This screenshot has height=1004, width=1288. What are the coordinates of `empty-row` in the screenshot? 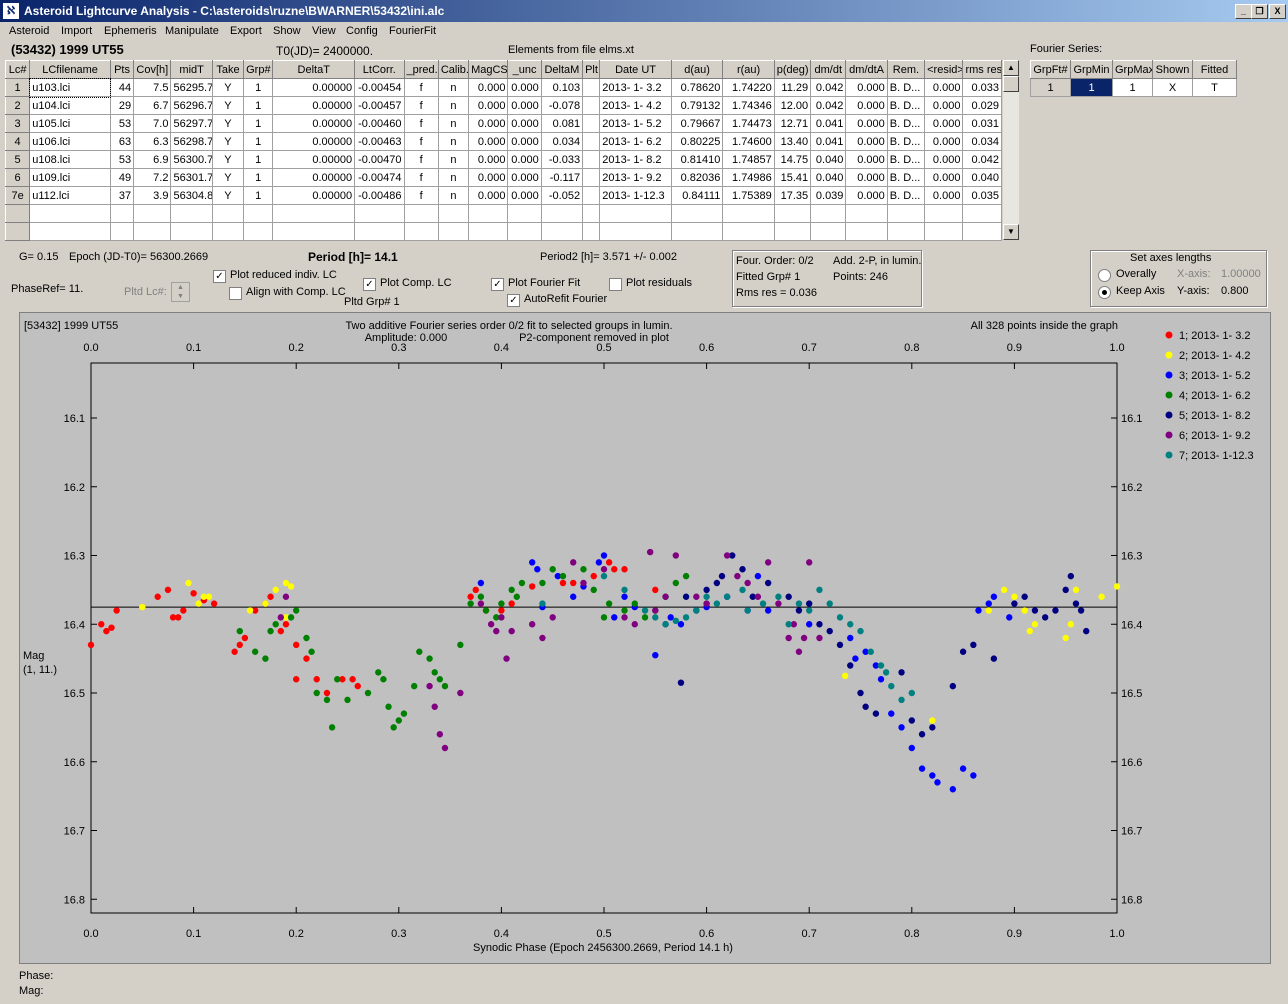 It's located at (503, 213).